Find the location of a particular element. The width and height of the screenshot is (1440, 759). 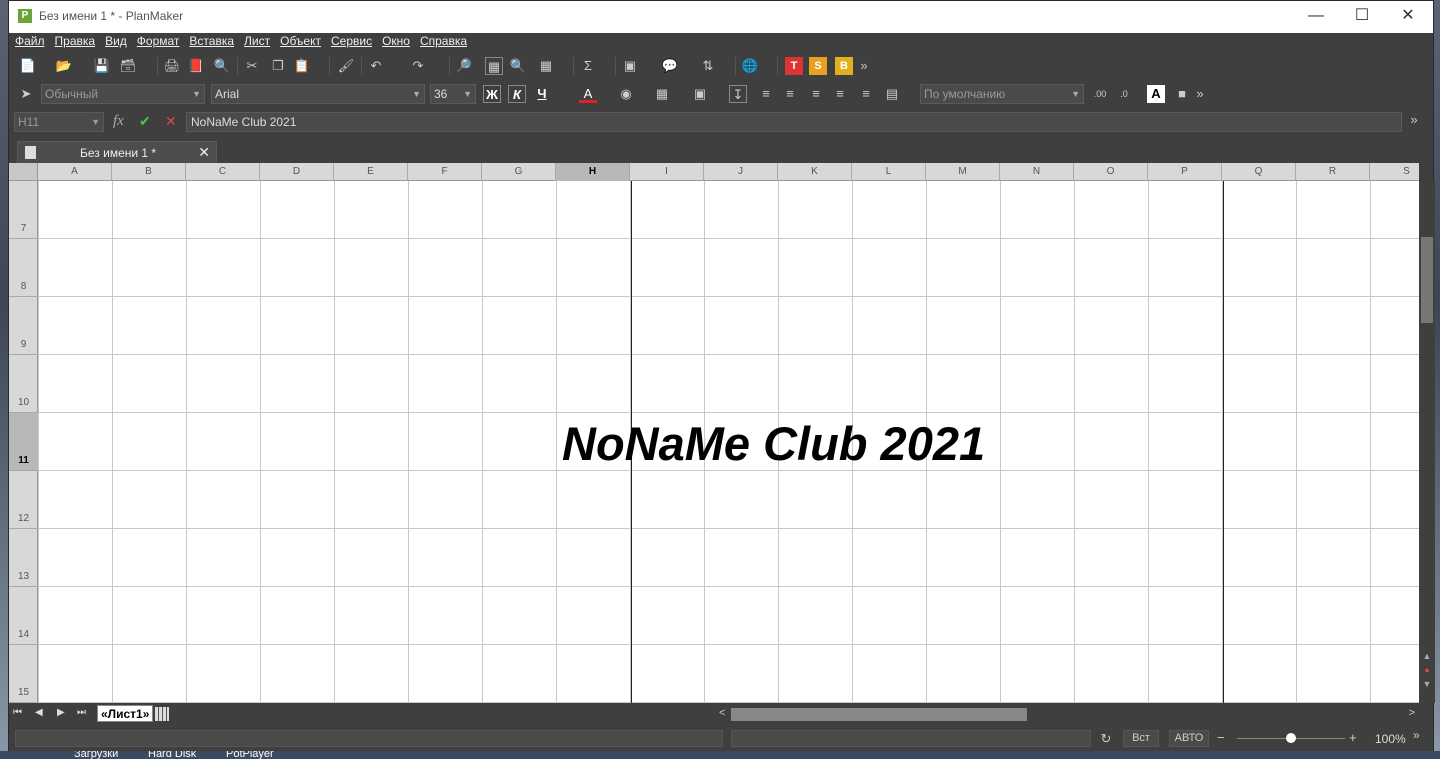

column-header-j: J is located at coordinates (741, 172).